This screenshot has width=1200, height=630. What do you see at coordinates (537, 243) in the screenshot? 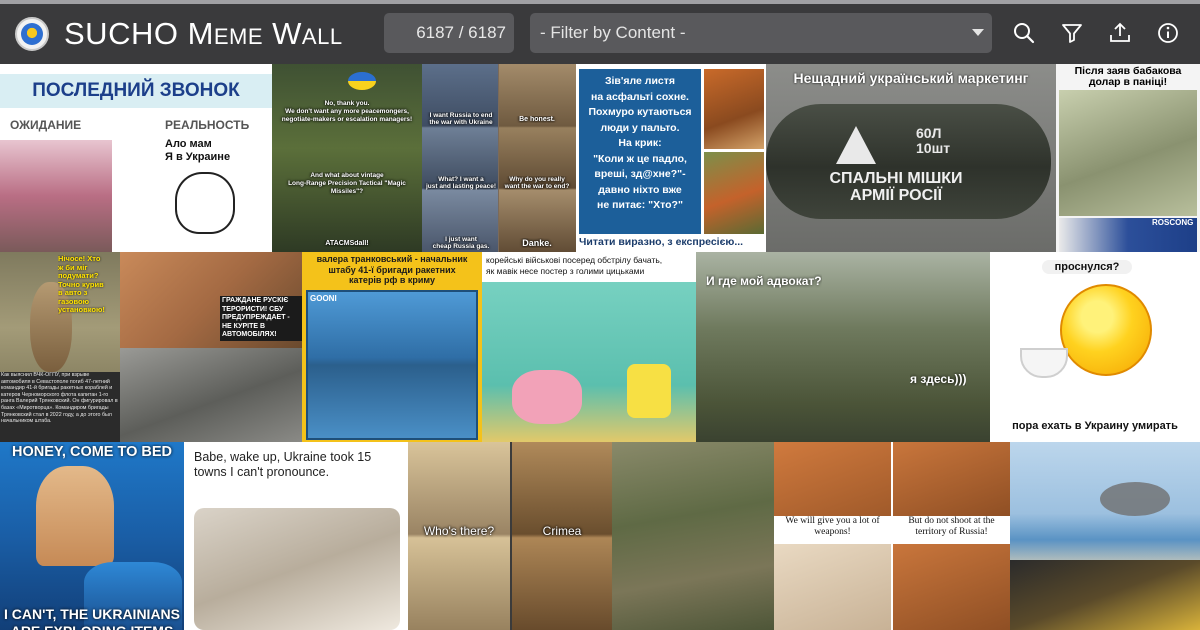
I see `meme-caption-r3: Danke.` at bounding box center [537, 243].